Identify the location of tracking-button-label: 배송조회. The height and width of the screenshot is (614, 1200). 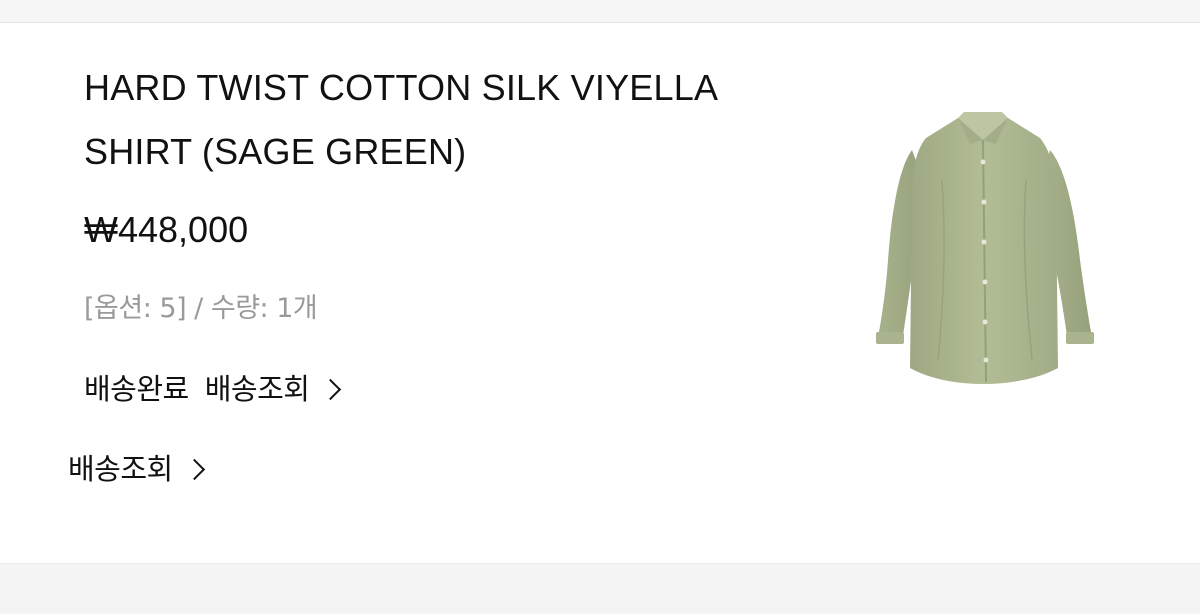
(120, 469).